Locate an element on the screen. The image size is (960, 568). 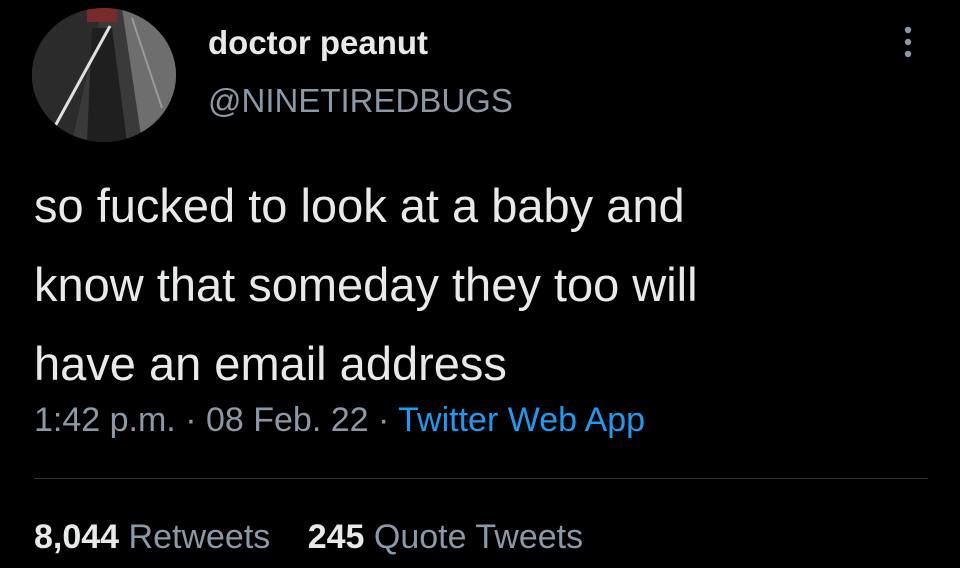
profile-photo is located at coordinates (104, 75).